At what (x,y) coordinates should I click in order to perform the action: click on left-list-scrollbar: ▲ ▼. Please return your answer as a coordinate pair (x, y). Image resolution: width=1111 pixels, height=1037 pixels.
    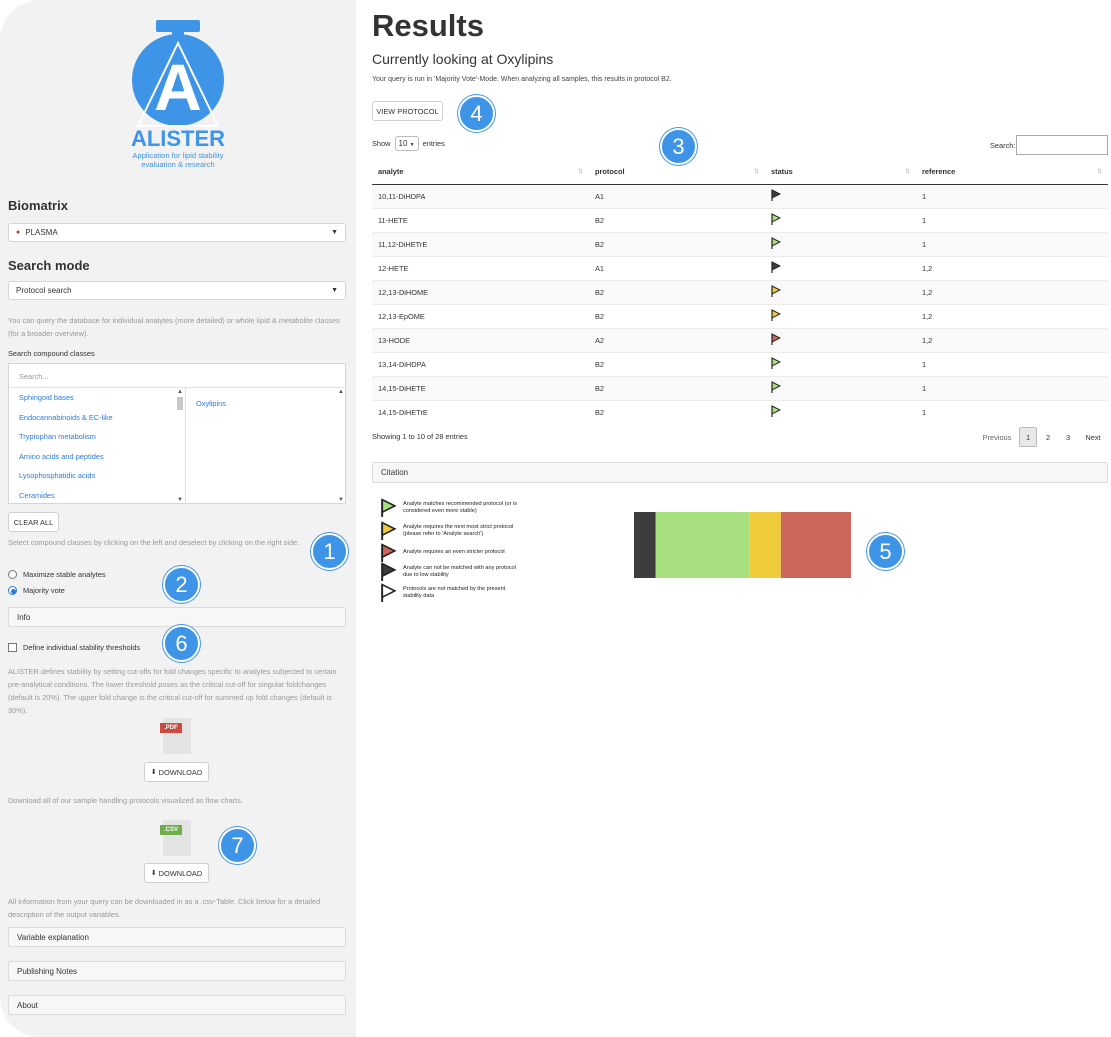
    Looking at the image, I should click on (180, 446).